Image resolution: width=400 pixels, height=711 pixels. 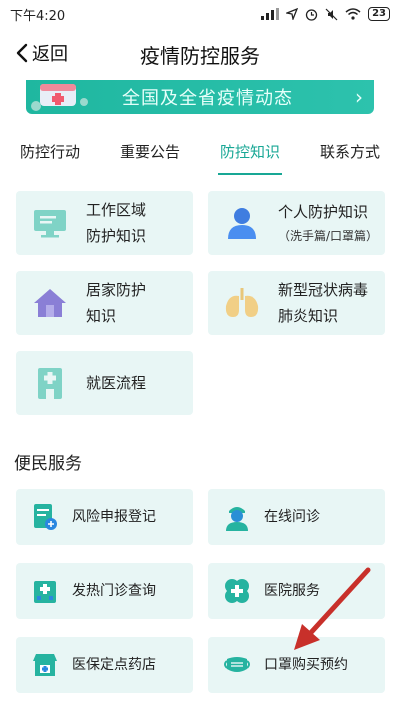 I want to click on card-title: 就医流程, so click(x=116, y=383).